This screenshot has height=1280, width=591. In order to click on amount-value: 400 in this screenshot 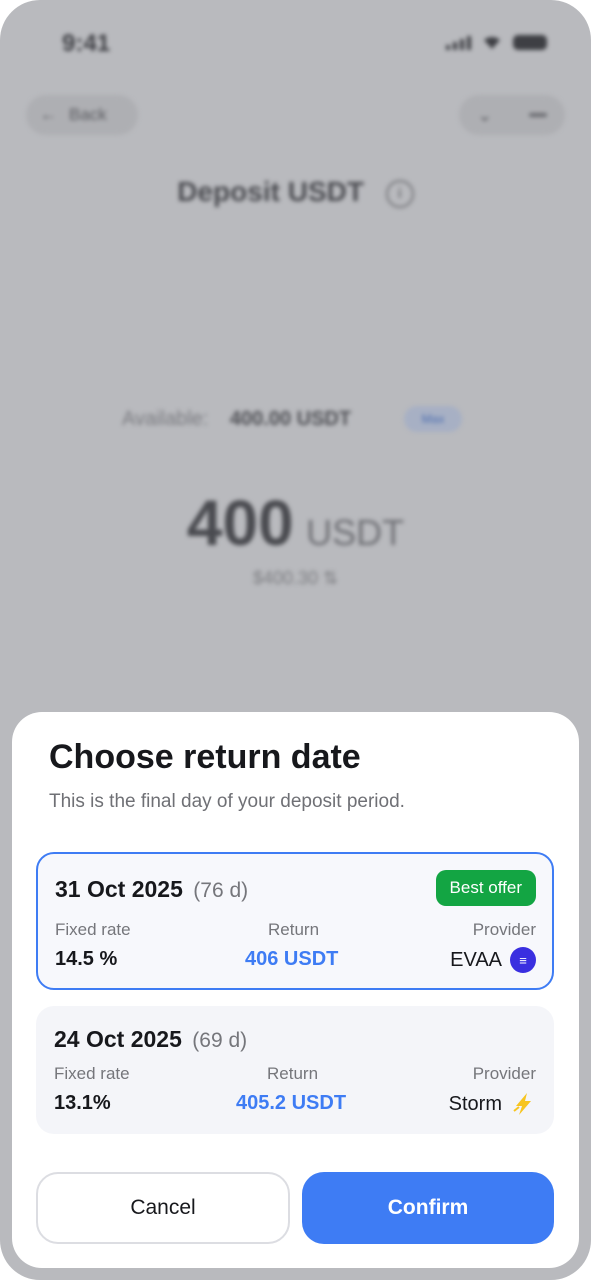, I will do `click(240, 523)`.